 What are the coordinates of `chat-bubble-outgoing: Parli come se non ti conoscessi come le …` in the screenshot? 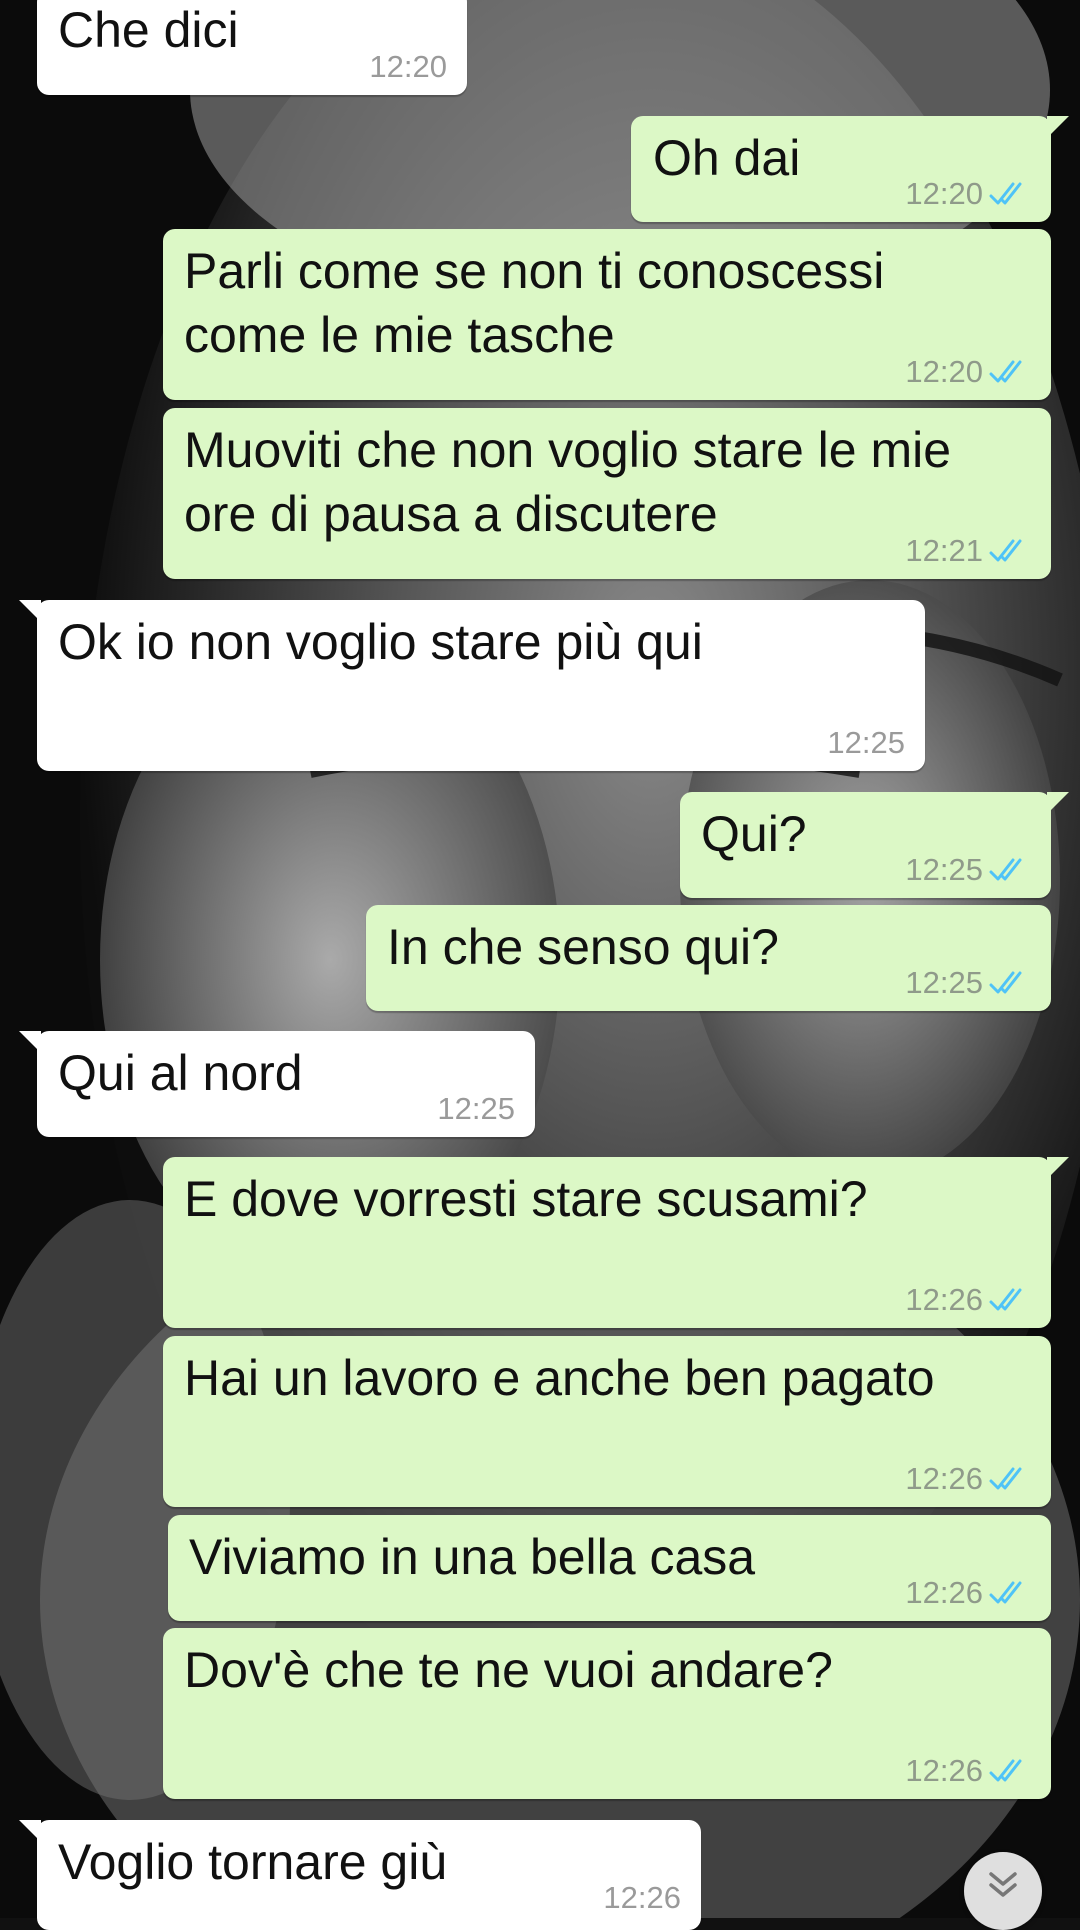 It's located at (607, 314).